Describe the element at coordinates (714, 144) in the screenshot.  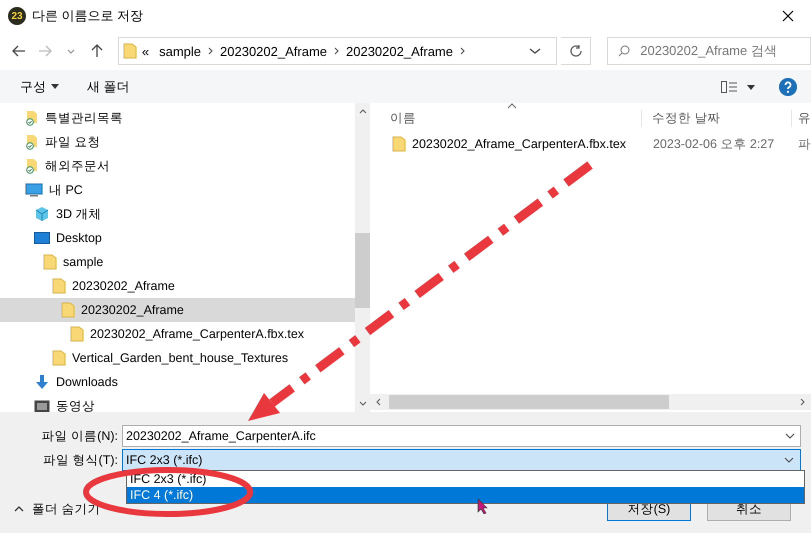
I see `modified-date: 2023-02-06 오후 2:27` at that location.